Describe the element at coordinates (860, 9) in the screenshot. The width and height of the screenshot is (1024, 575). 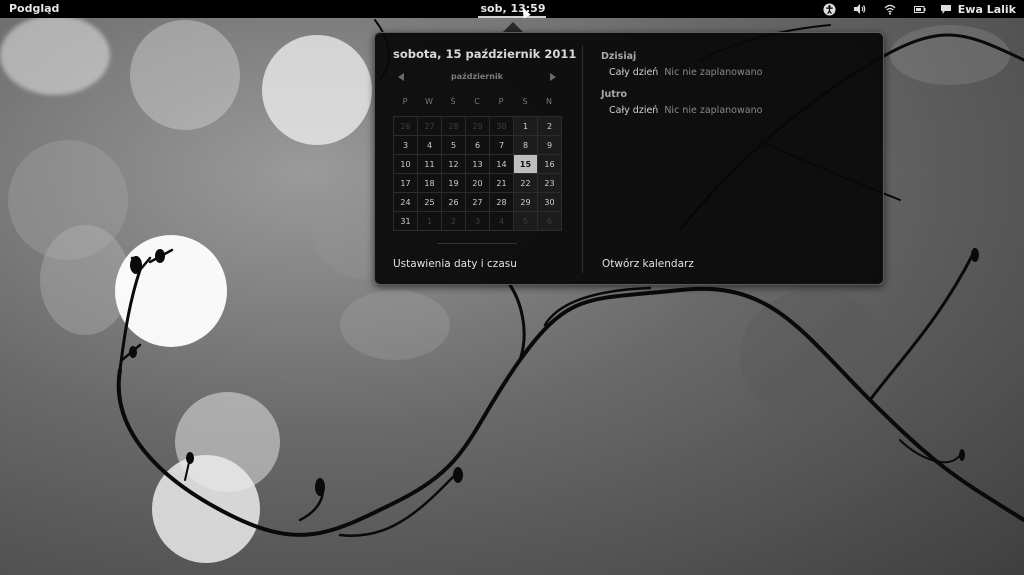
I see `volume-icon` at that location.